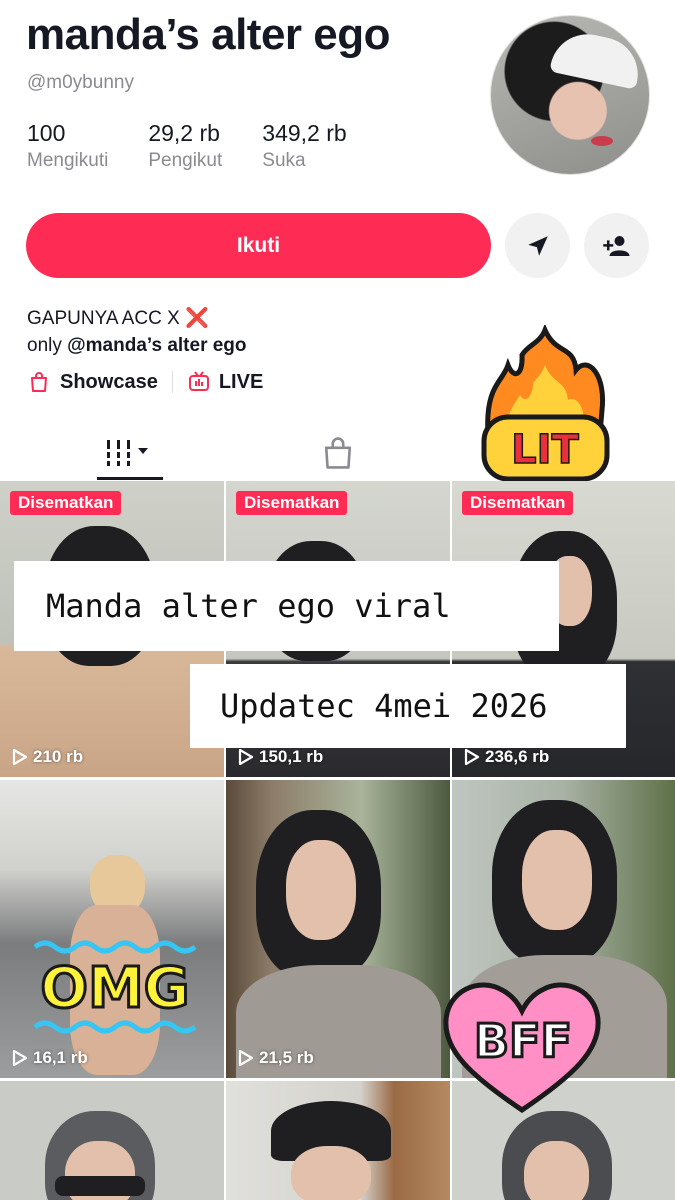 Image resolution: width=675 pixels, height=1200 pixels. I want to click on live-tv-icon, so click(198, 381).